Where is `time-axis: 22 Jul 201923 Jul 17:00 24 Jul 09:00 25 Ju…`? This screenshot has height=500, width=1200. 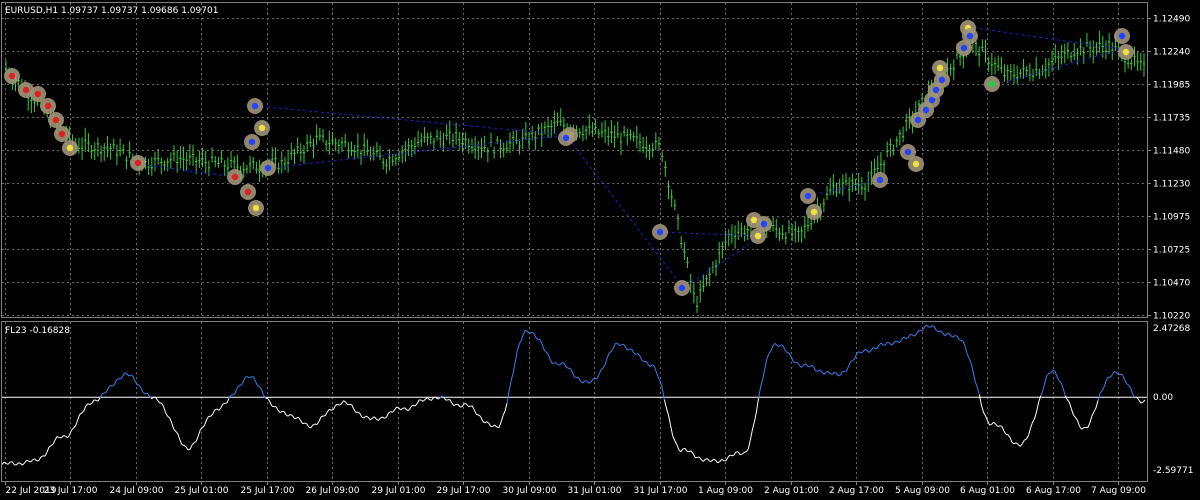
time-axis: 22 Jul 201923 Jul 17:00 24 Jul 09:00 25 Ju… is located at coordinates (575, 488).